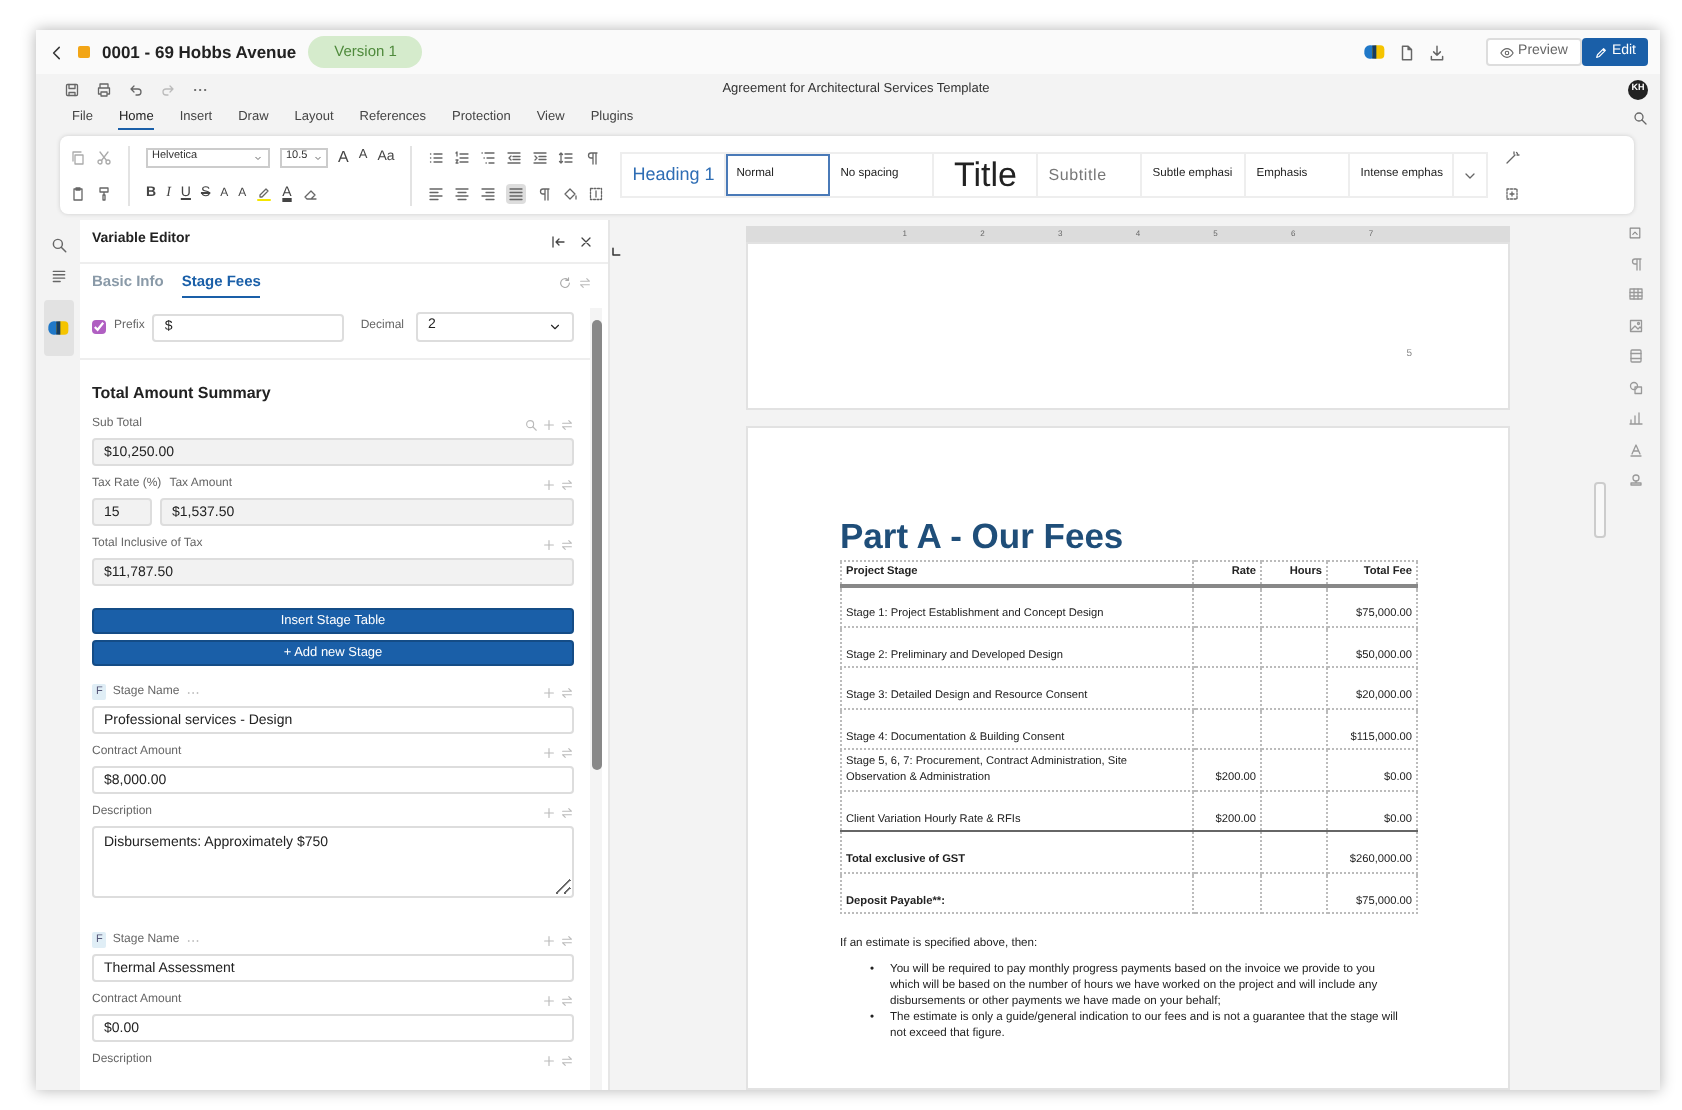 Image resolution: width=1682 pixels, height=1110 pixels. I want to click on bullet-list-icon, so click(436, 157).